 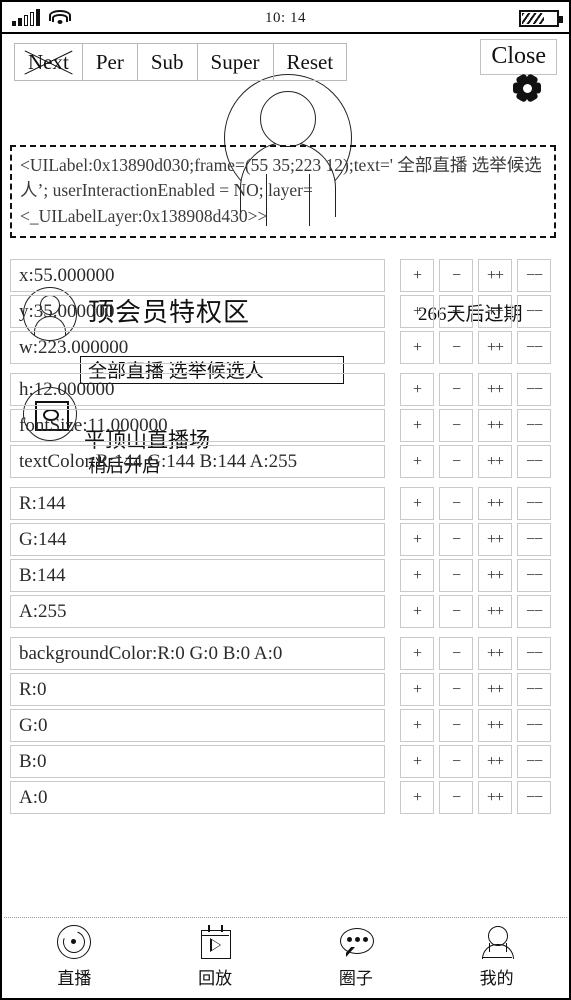 I want to click on tab-circle: 圈子, so click(x=356, y=957).